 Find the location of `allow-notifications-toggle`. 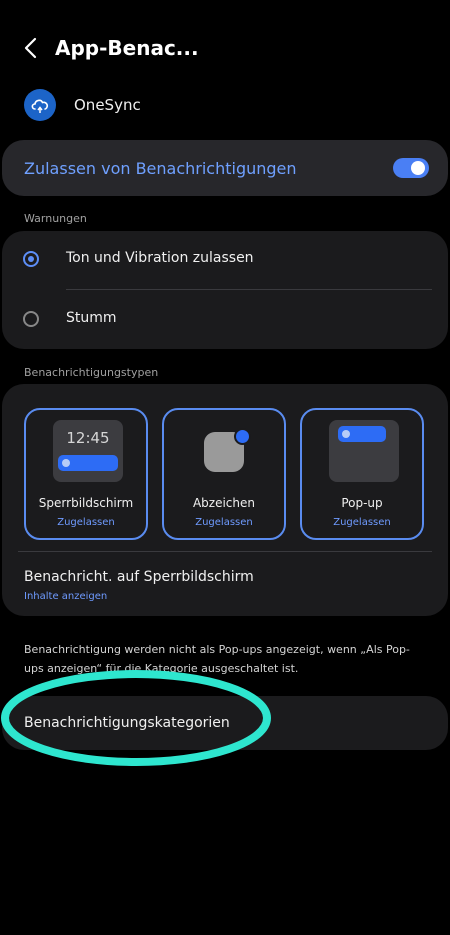

allow-notifications-toggle is located at coordinates (411, 168).